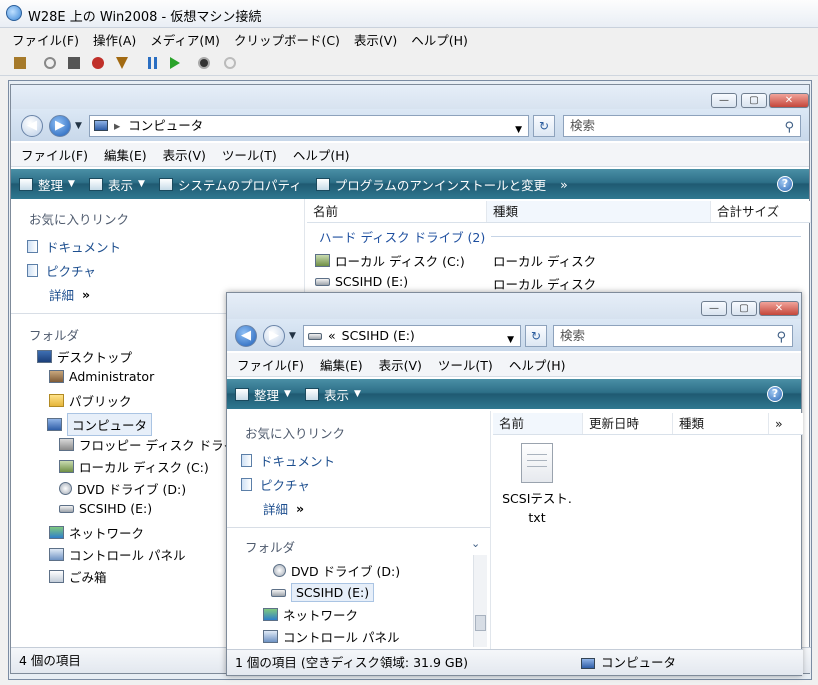  I want to click on tree-network-label: ネットワーク, so click(107, 533).